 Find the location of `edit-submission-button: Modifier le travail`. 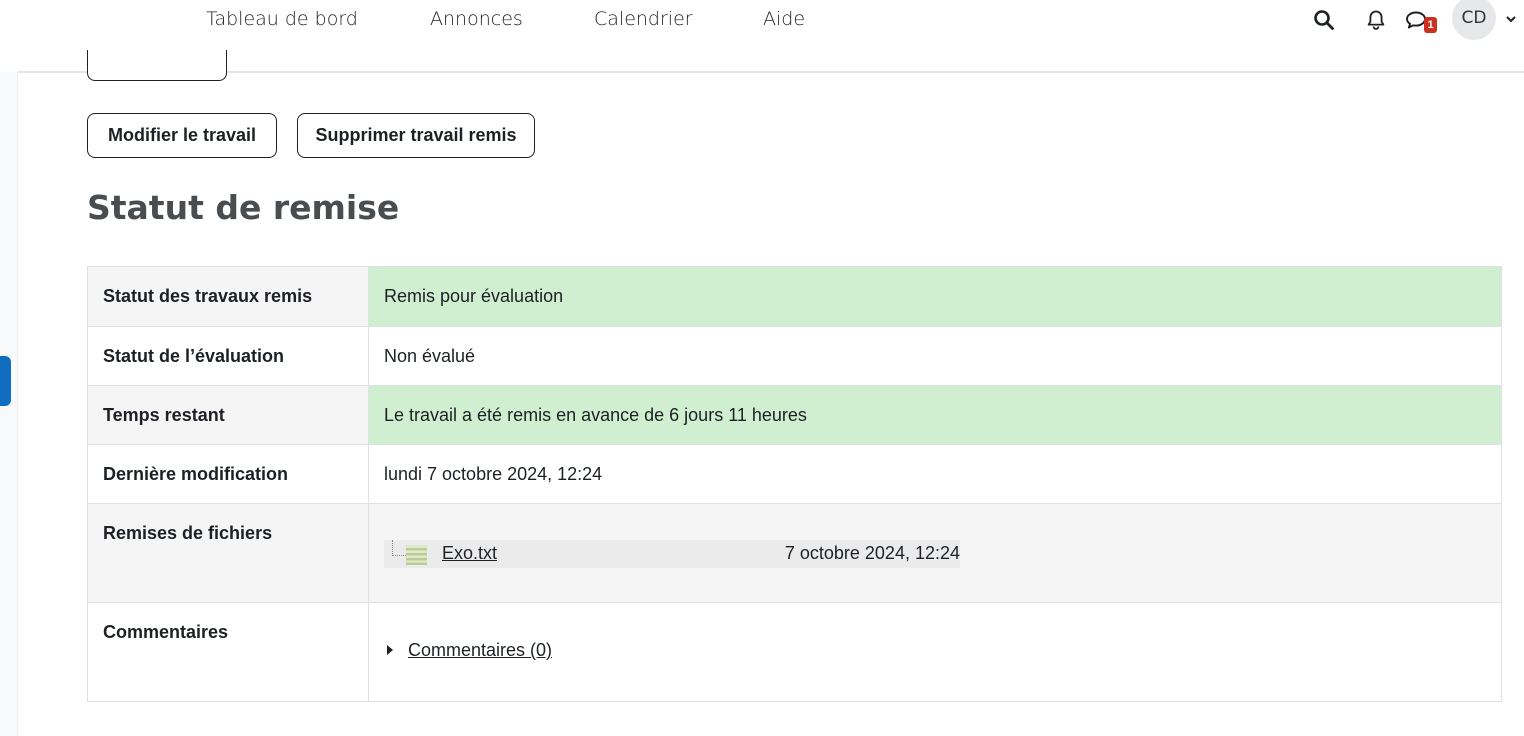

edit-submission-button: Modifier le travail is located at coordinates (182, 135).